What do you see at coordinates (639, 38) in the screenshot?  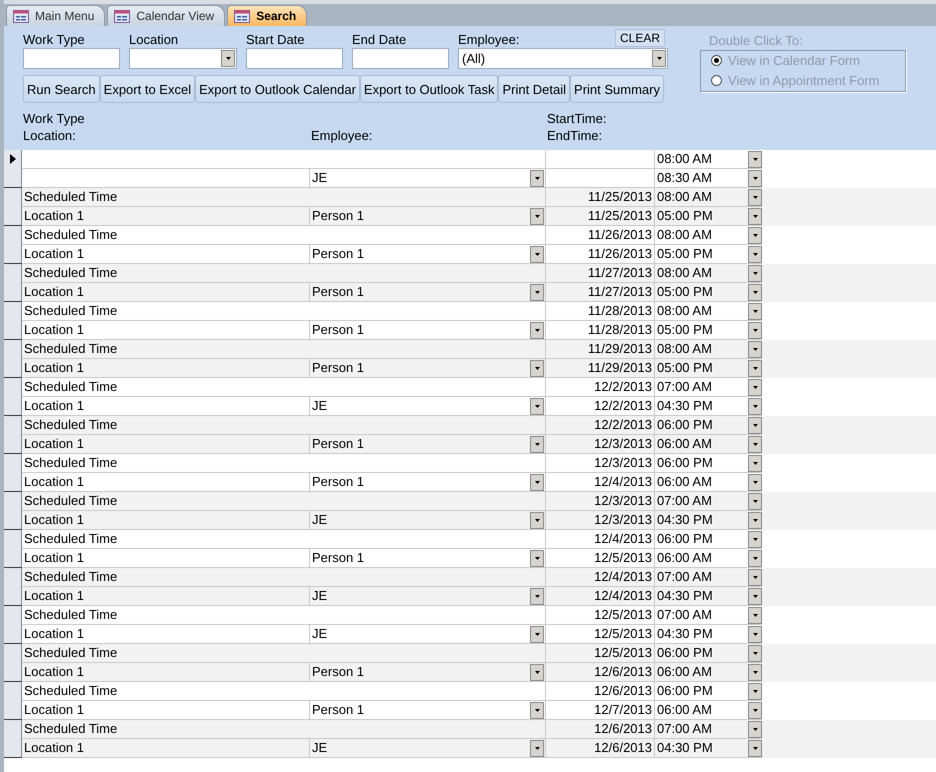 I see `clear-button: CLEAR` at bounding box center [639, 38].